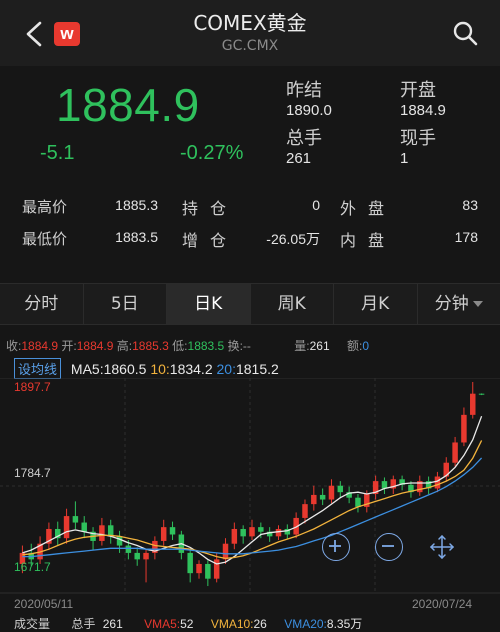 The height and width of the screenshot is (632, 500). Describe the element at coordinates (442, 604) in the screenshot. I see `x-axis-end-date: 2020/07/24` at that location.